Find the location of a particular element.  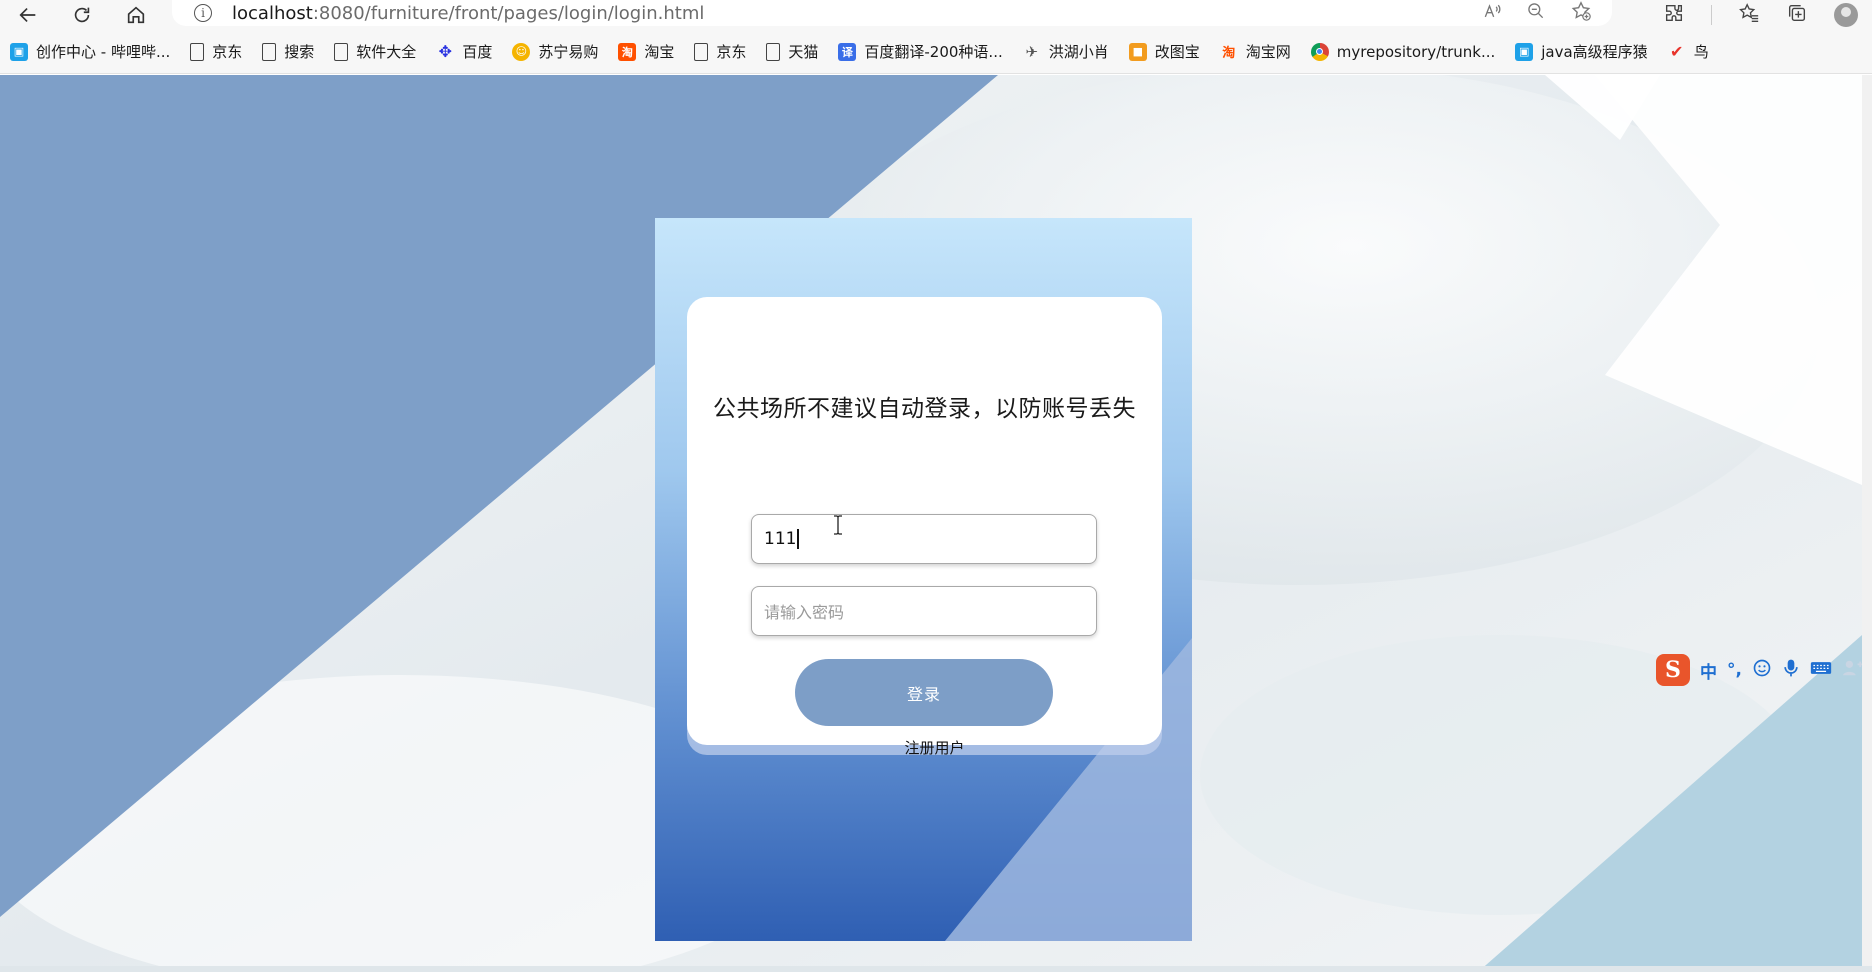

vertical-scrollbar is located at coordinates (1867, 523).